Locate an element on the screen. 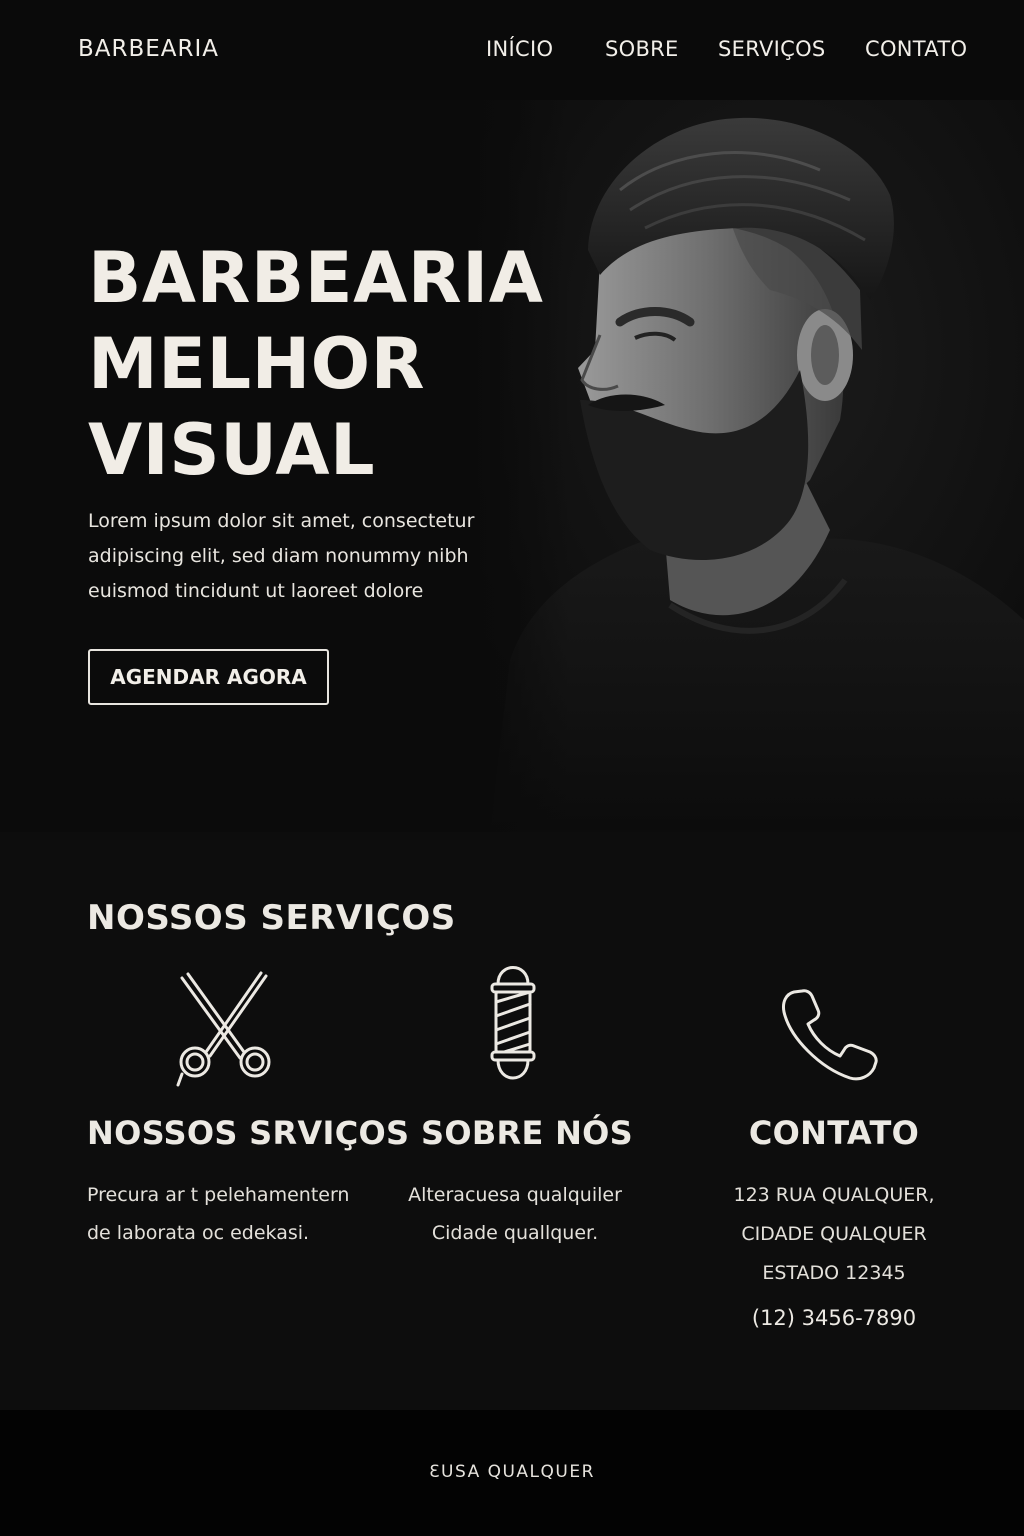 This screenshot has height=1536, width=1024. hero-title-line: BARBEARIA is located at coordinates (316, 278).